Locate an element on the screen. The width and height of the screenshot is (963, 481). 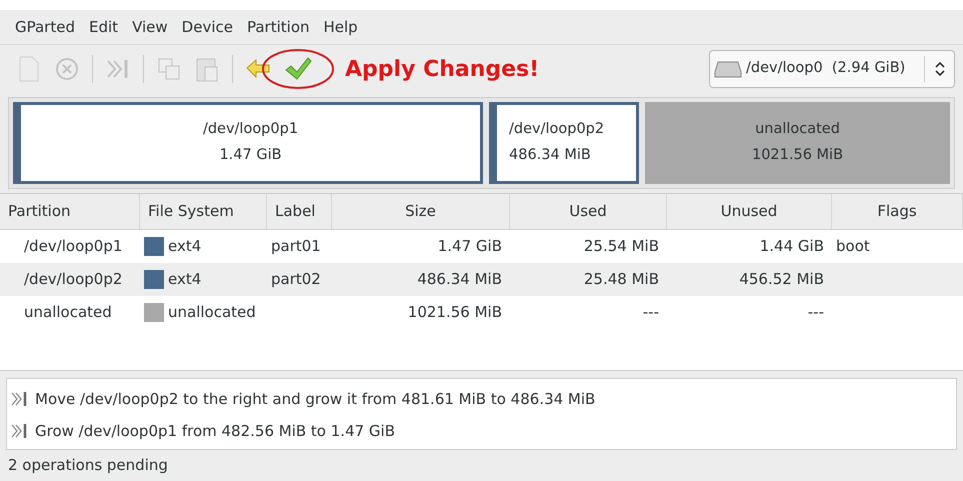
unallocated-segment: unallocated 1021.56 MiB is located at coordinates (797, 143).